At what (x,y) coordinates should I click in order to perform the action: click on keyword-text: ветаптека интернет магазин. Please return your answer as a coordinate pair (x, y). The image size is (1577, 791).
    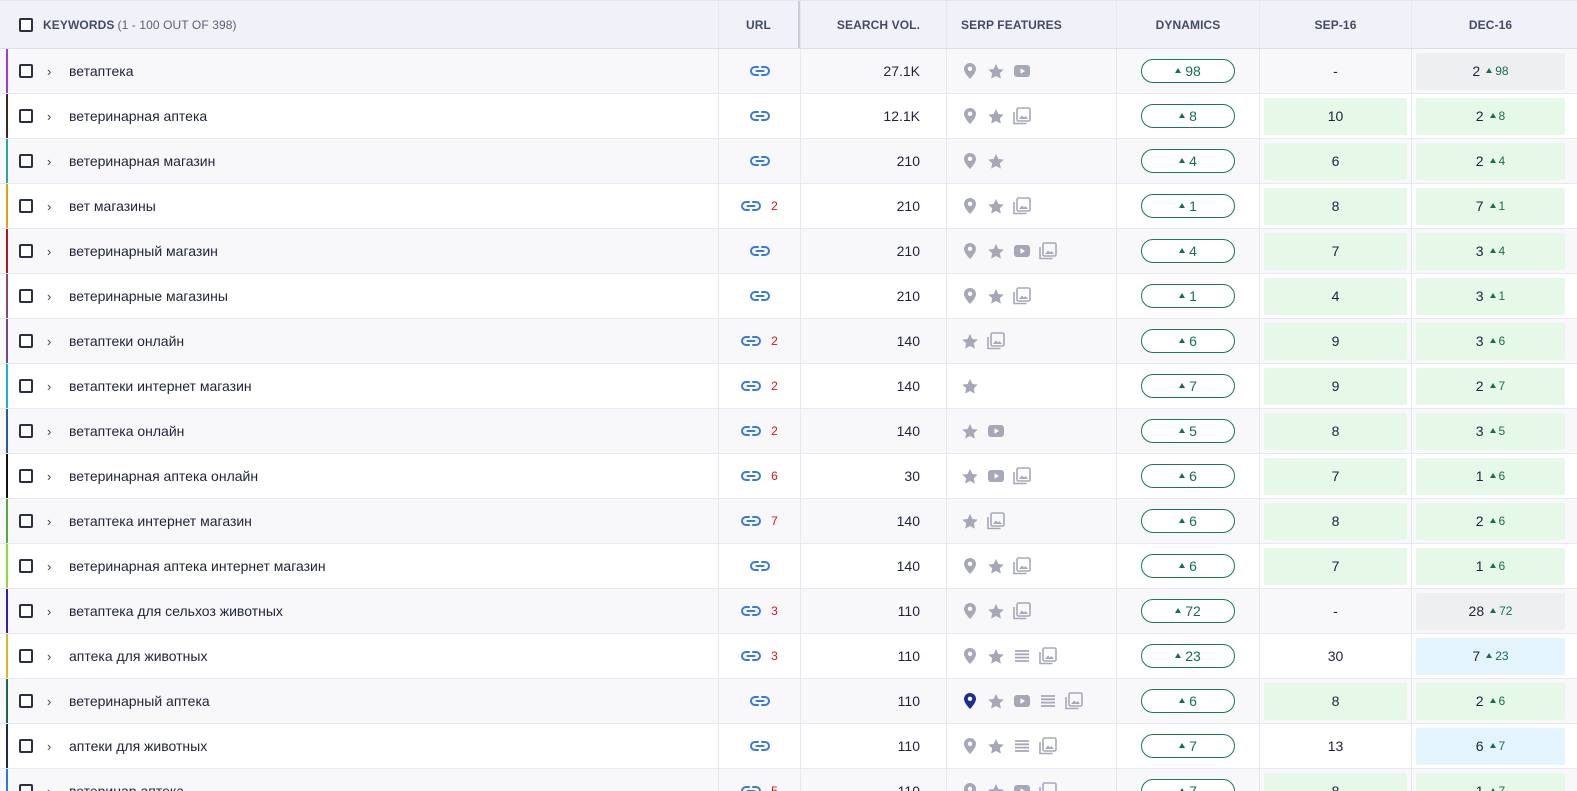
    Looking at the image, I should click on (160, 521).